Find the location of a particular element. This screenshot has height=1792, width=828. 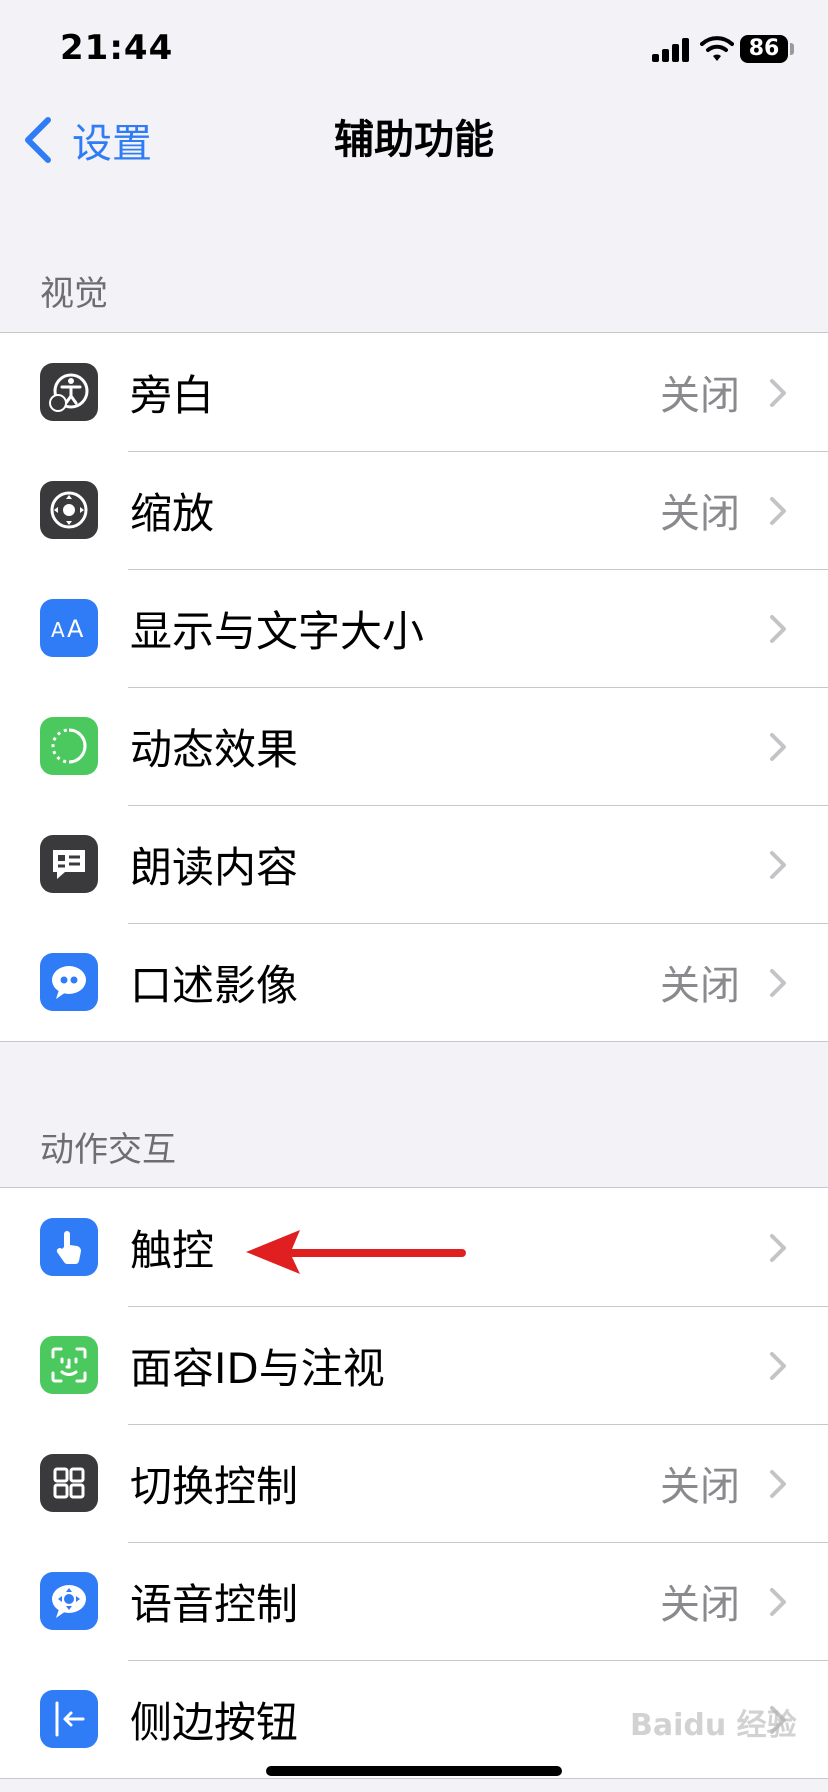

voiceover-icon is located at coordinates (69, 392).